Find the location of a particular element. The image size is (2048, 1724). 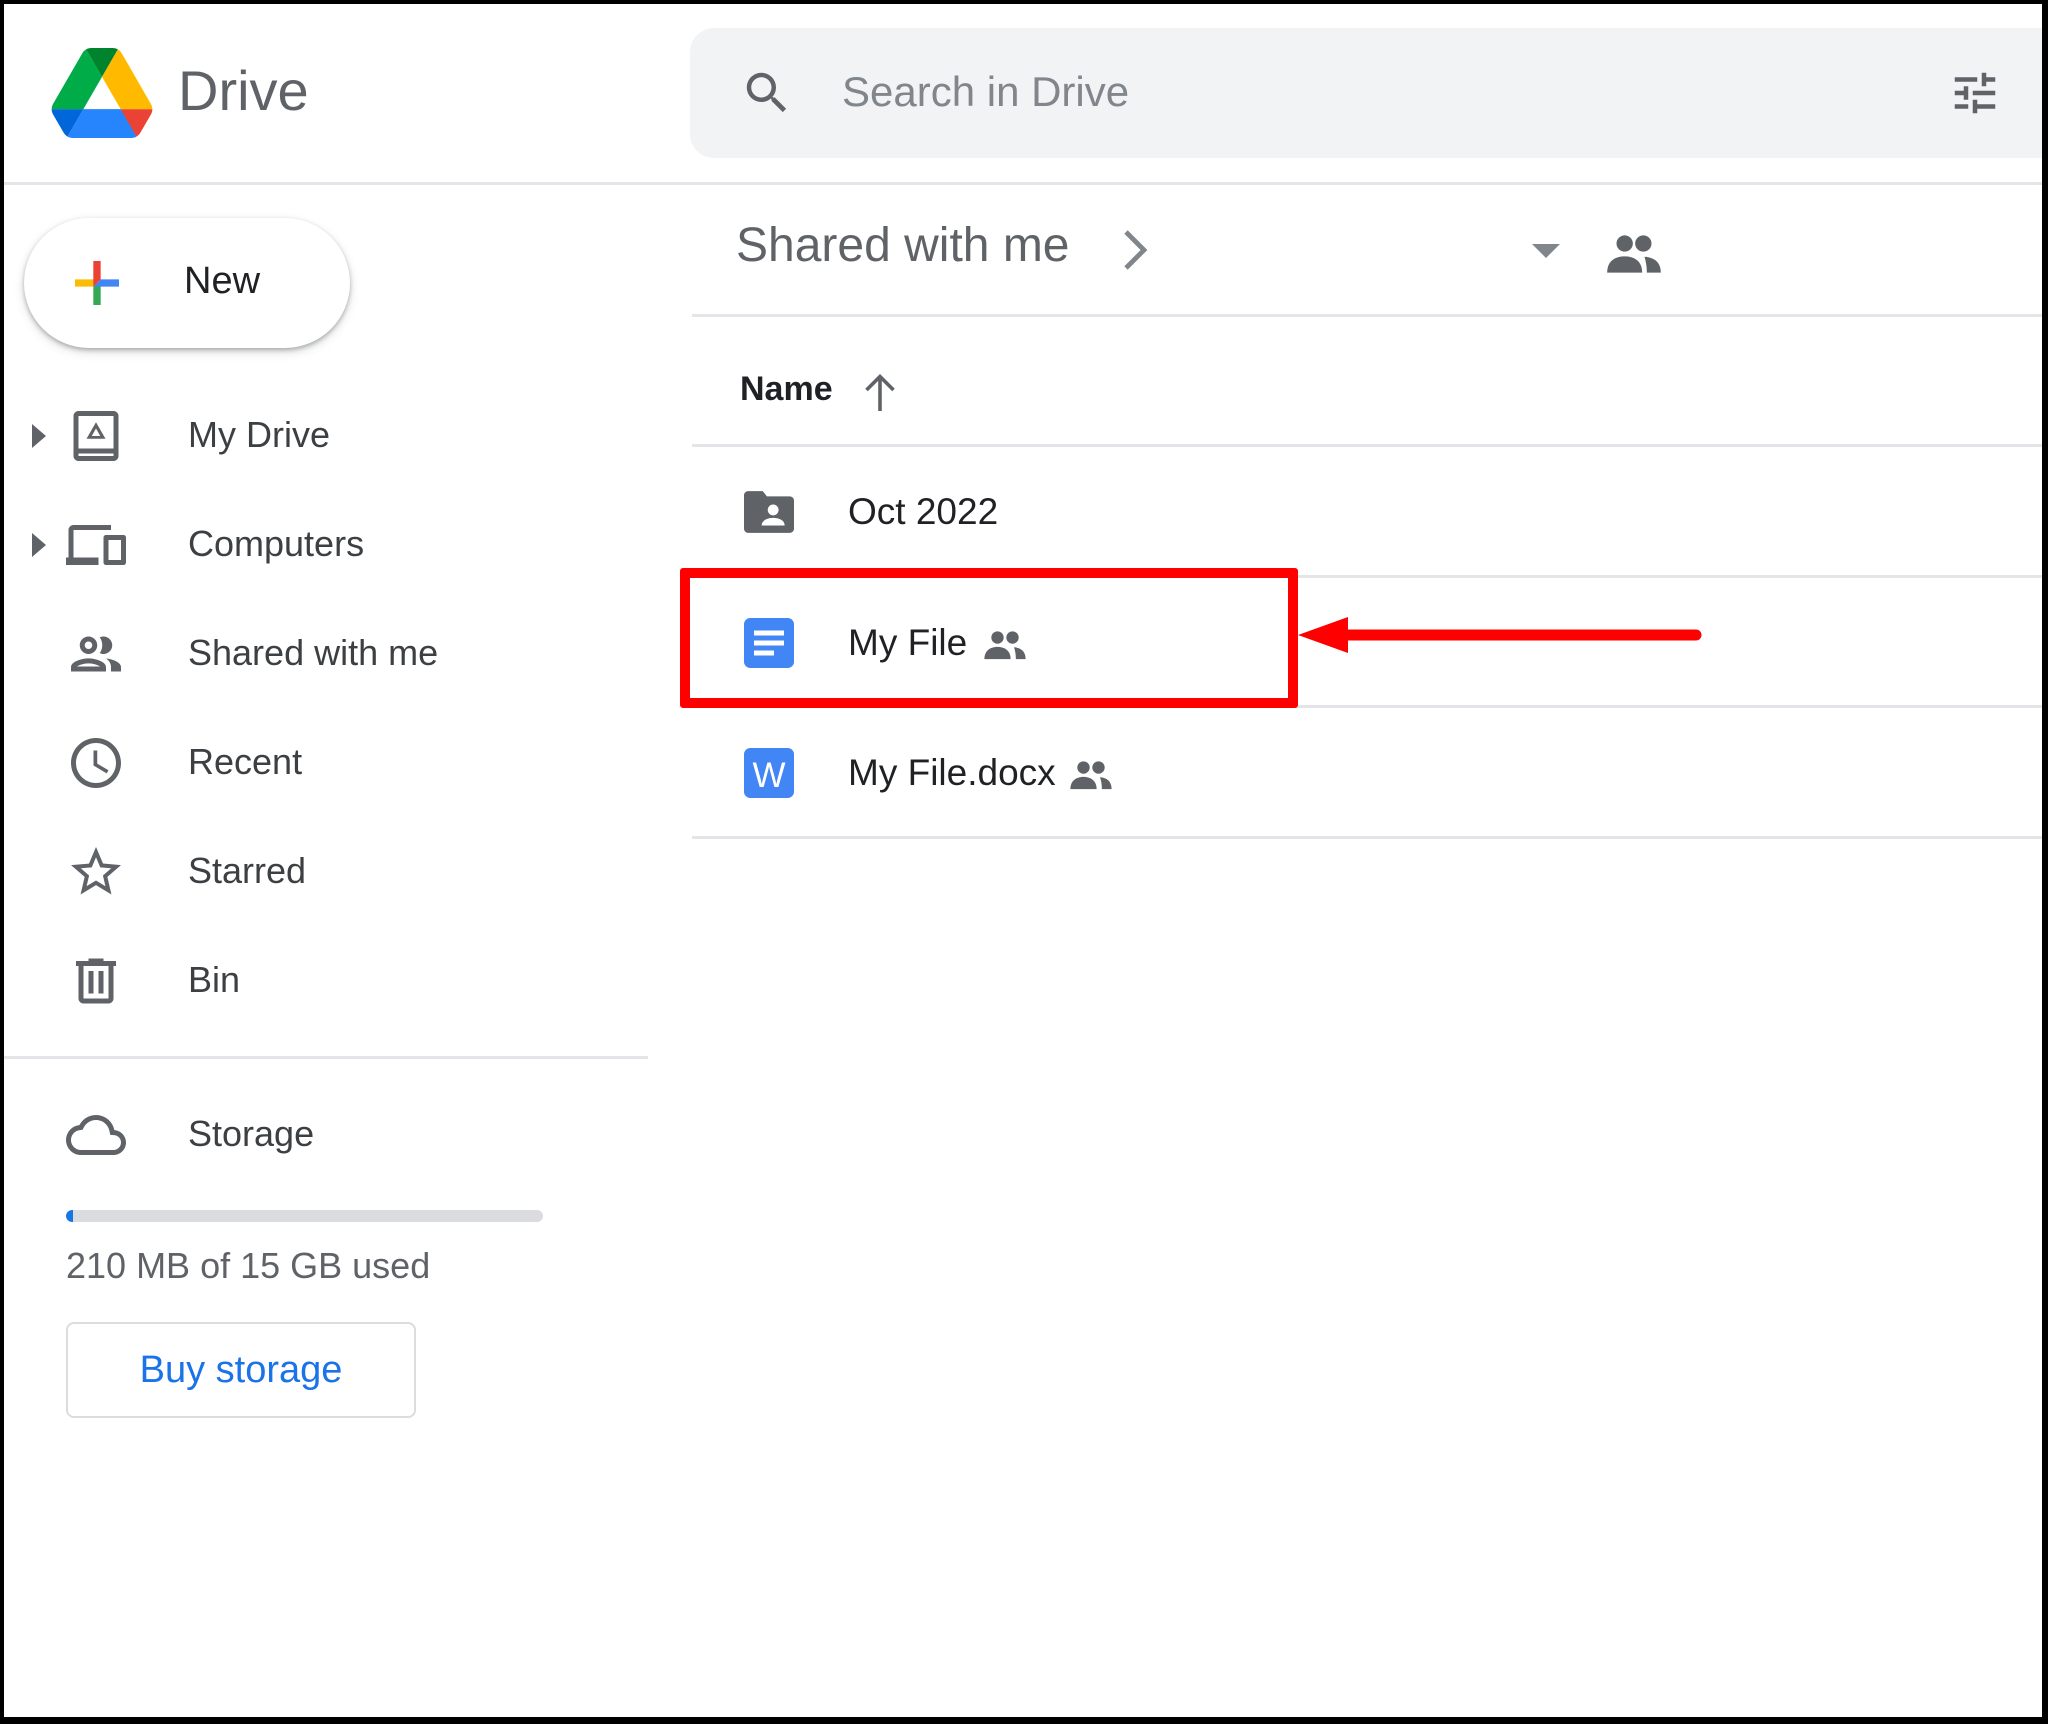

svg-text: W is located at coordinates (768, 775).